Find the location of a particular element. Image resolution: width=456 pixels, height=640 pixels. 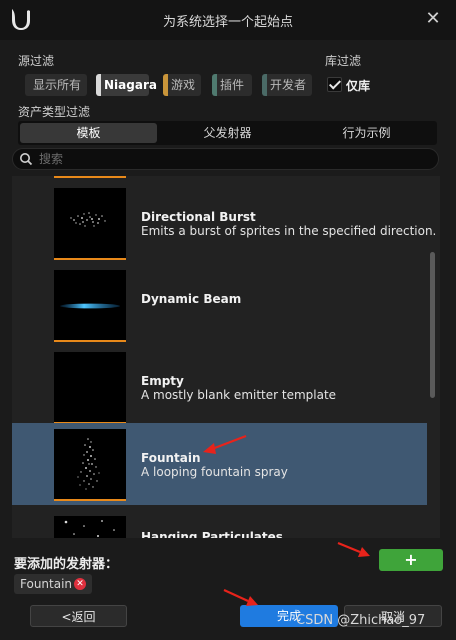

annotation-arrows is located at coordinates (286, 520).